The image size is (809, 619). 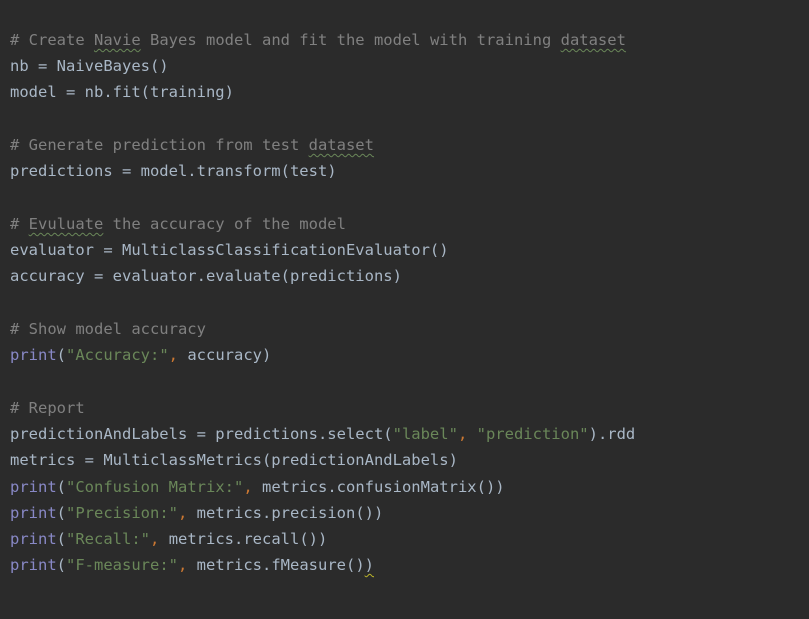 What do you see at coordinates (369, 565) in the screenshot?
I see `warning-marker: )` at bounding box center [369, 565].